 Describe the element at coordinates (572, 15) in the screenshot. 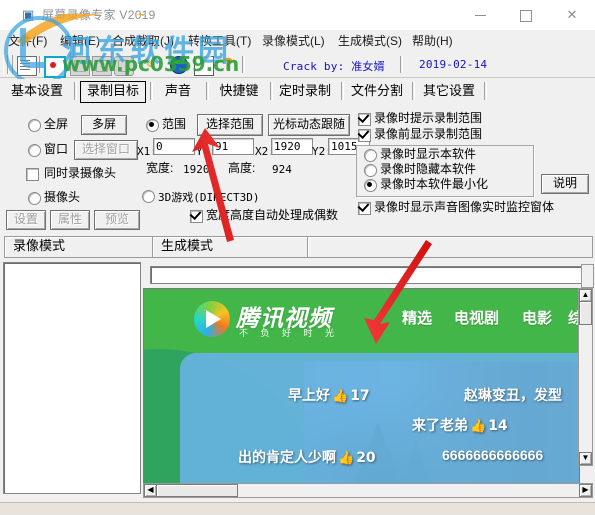

I see `close-button: ✕` at that location.